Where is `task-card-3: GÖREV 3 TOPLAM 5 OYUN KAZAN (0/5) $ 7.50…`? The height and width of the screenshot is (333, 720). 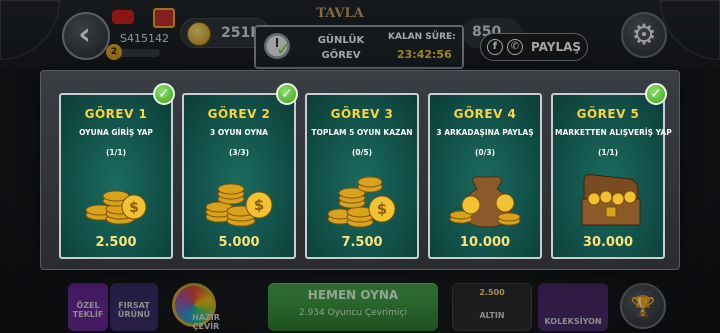
task-card-3: GÖREV 3 TOPLAM 5 OYUN KAZAN (0/5) $ 7.50… is located at coordinates (362, 176).